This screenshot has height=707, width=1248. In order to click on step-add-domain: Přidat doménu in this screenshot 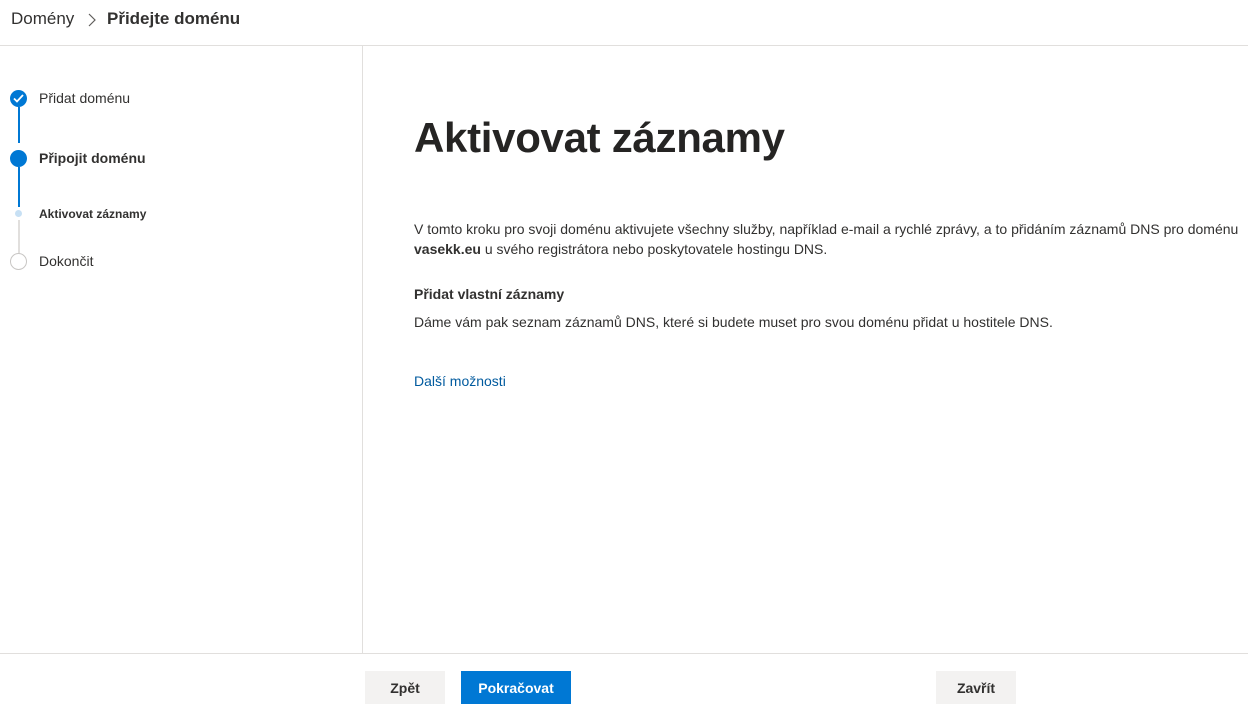, I will do `click(85, 98)`.